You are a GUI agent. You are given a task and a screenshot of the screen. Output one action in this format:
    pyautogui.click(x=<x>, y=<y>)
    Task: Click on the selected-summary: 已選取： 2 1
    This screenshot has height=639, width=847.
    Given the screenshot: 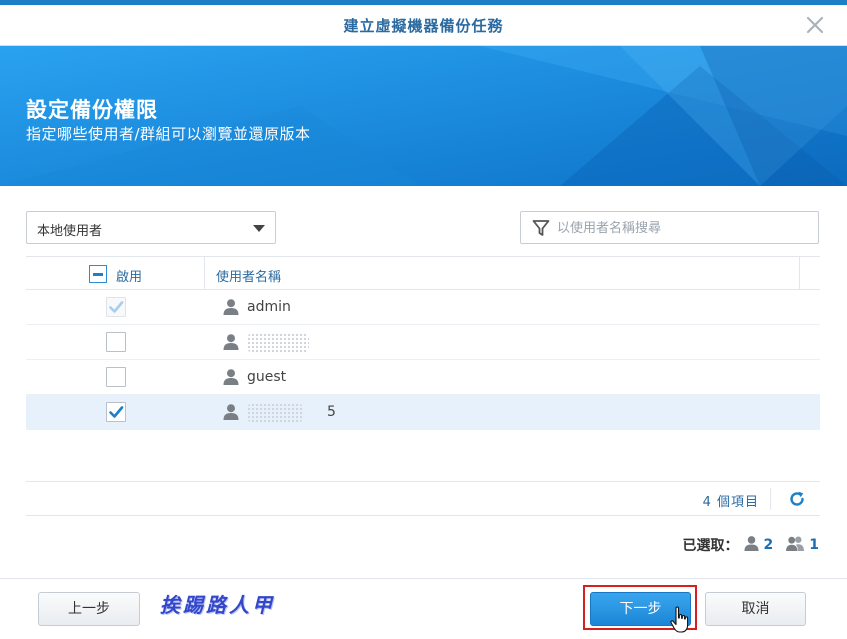 What is the action you would take?
    pyautogui.click(x=750, y=545)
    